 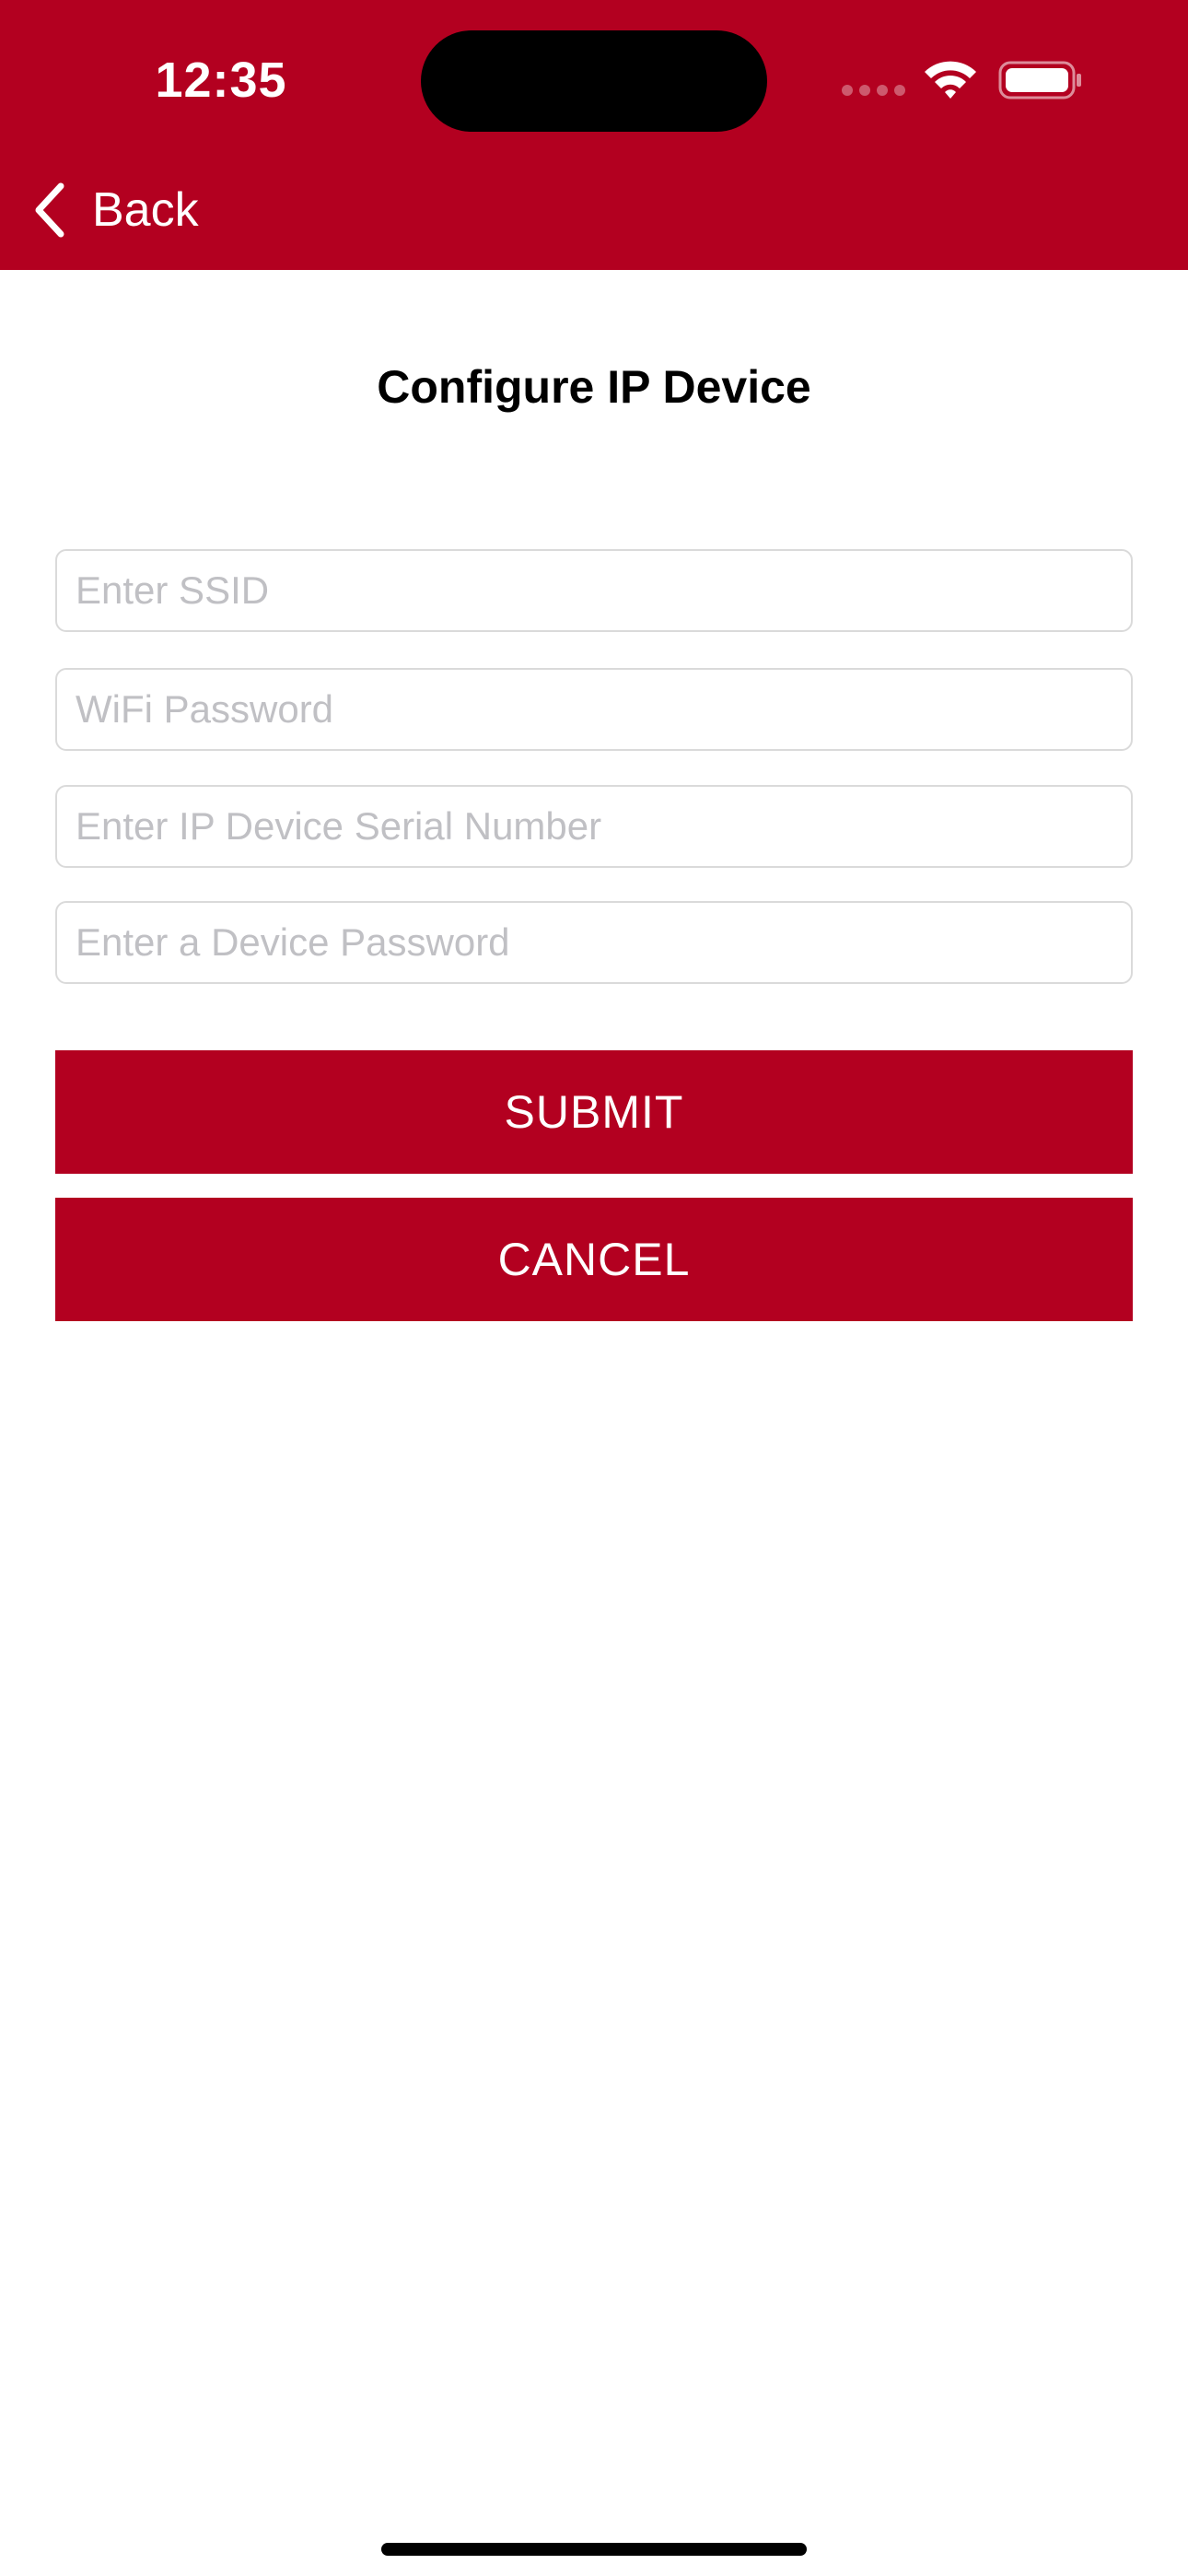 I want to click on status-time: 12:35, so click(x=221, y=80).